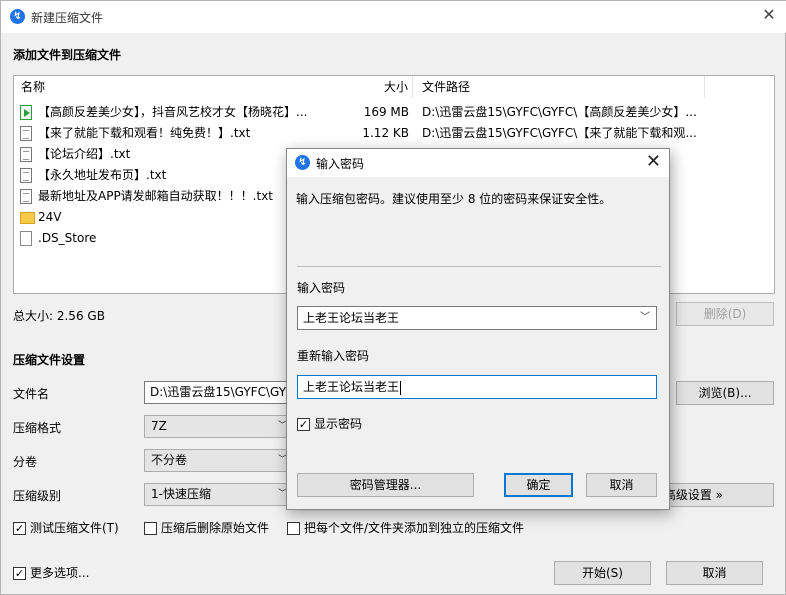 This screenshot has height=595, width=786. Describe the element at coordinates (67, 18) in the screenshot. I see `window-title: 新建压缩文件` at that location.